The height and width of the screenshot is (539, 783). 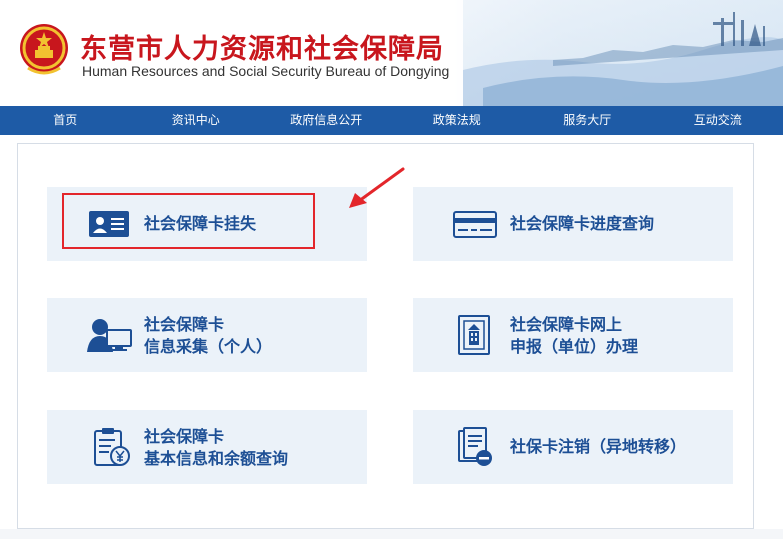 I want to click on service-card-balance-query: 社会保障卡 基本信息和余额查询, so click(x=207, y=447).